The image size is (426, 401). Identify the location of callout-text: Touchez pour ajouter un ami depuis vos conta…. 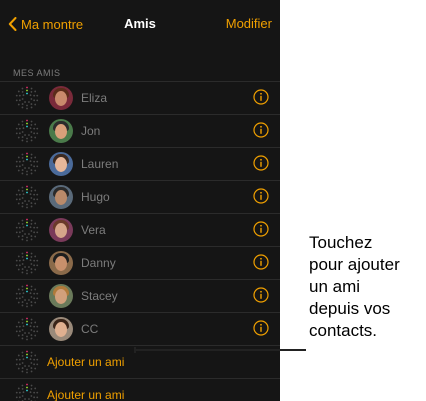
(366, 287).